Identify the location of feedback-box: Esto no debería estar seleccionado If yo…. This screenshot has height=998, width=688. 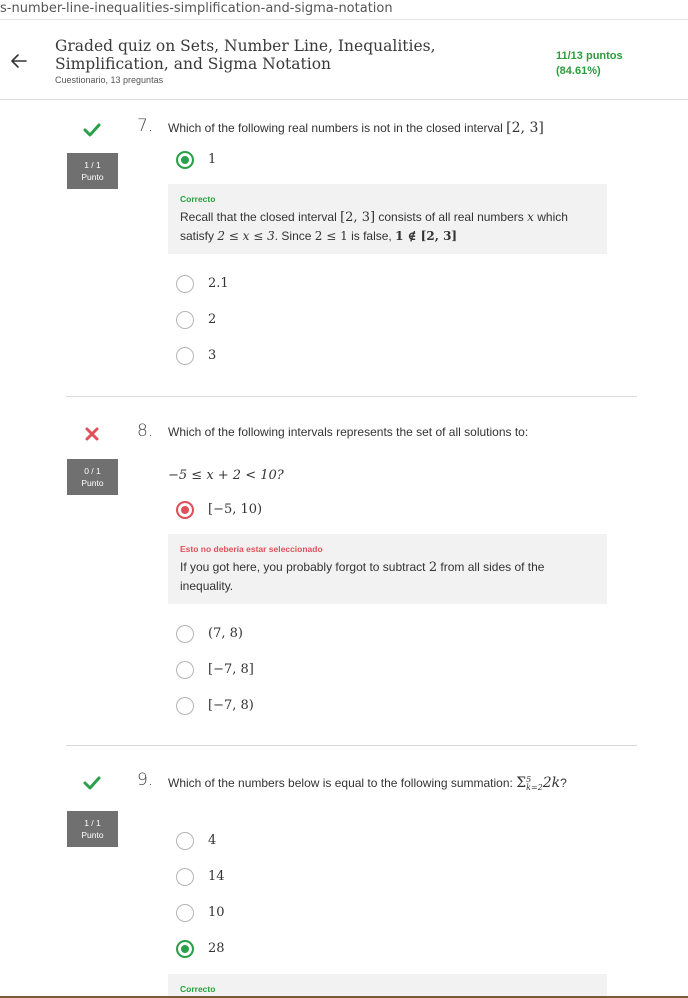
(387, 569).